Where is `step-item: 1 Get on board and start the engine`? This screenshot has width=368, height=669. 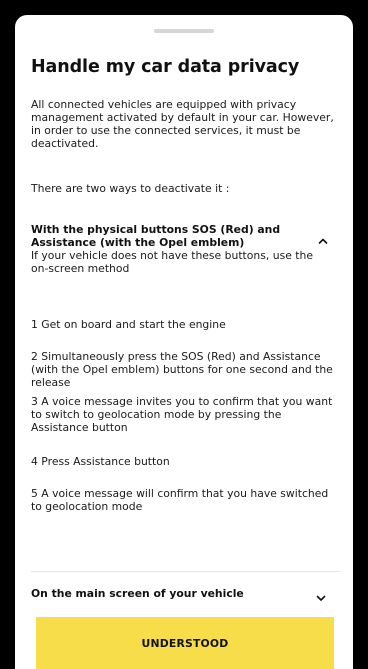
step-item: 1 Get on board and start the engine is located at coordinates (128, 324).